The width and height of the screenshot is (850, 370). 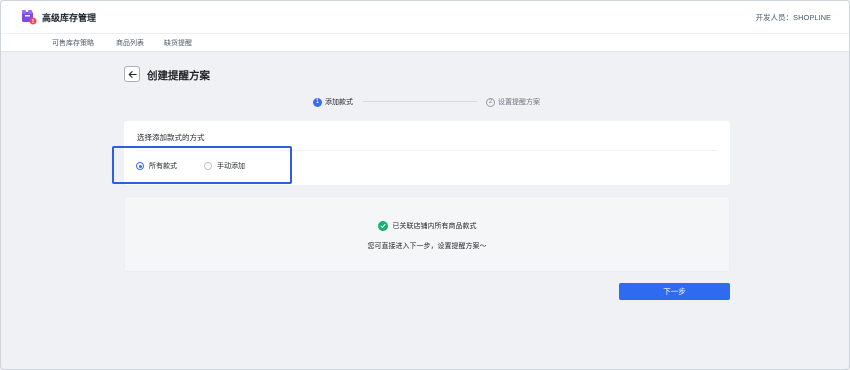 What do you see at coordinates (434, 226) in the screenshot?
I see `status-text: 已关联店铺内所有商品款式` at bounding box center [434, 226].